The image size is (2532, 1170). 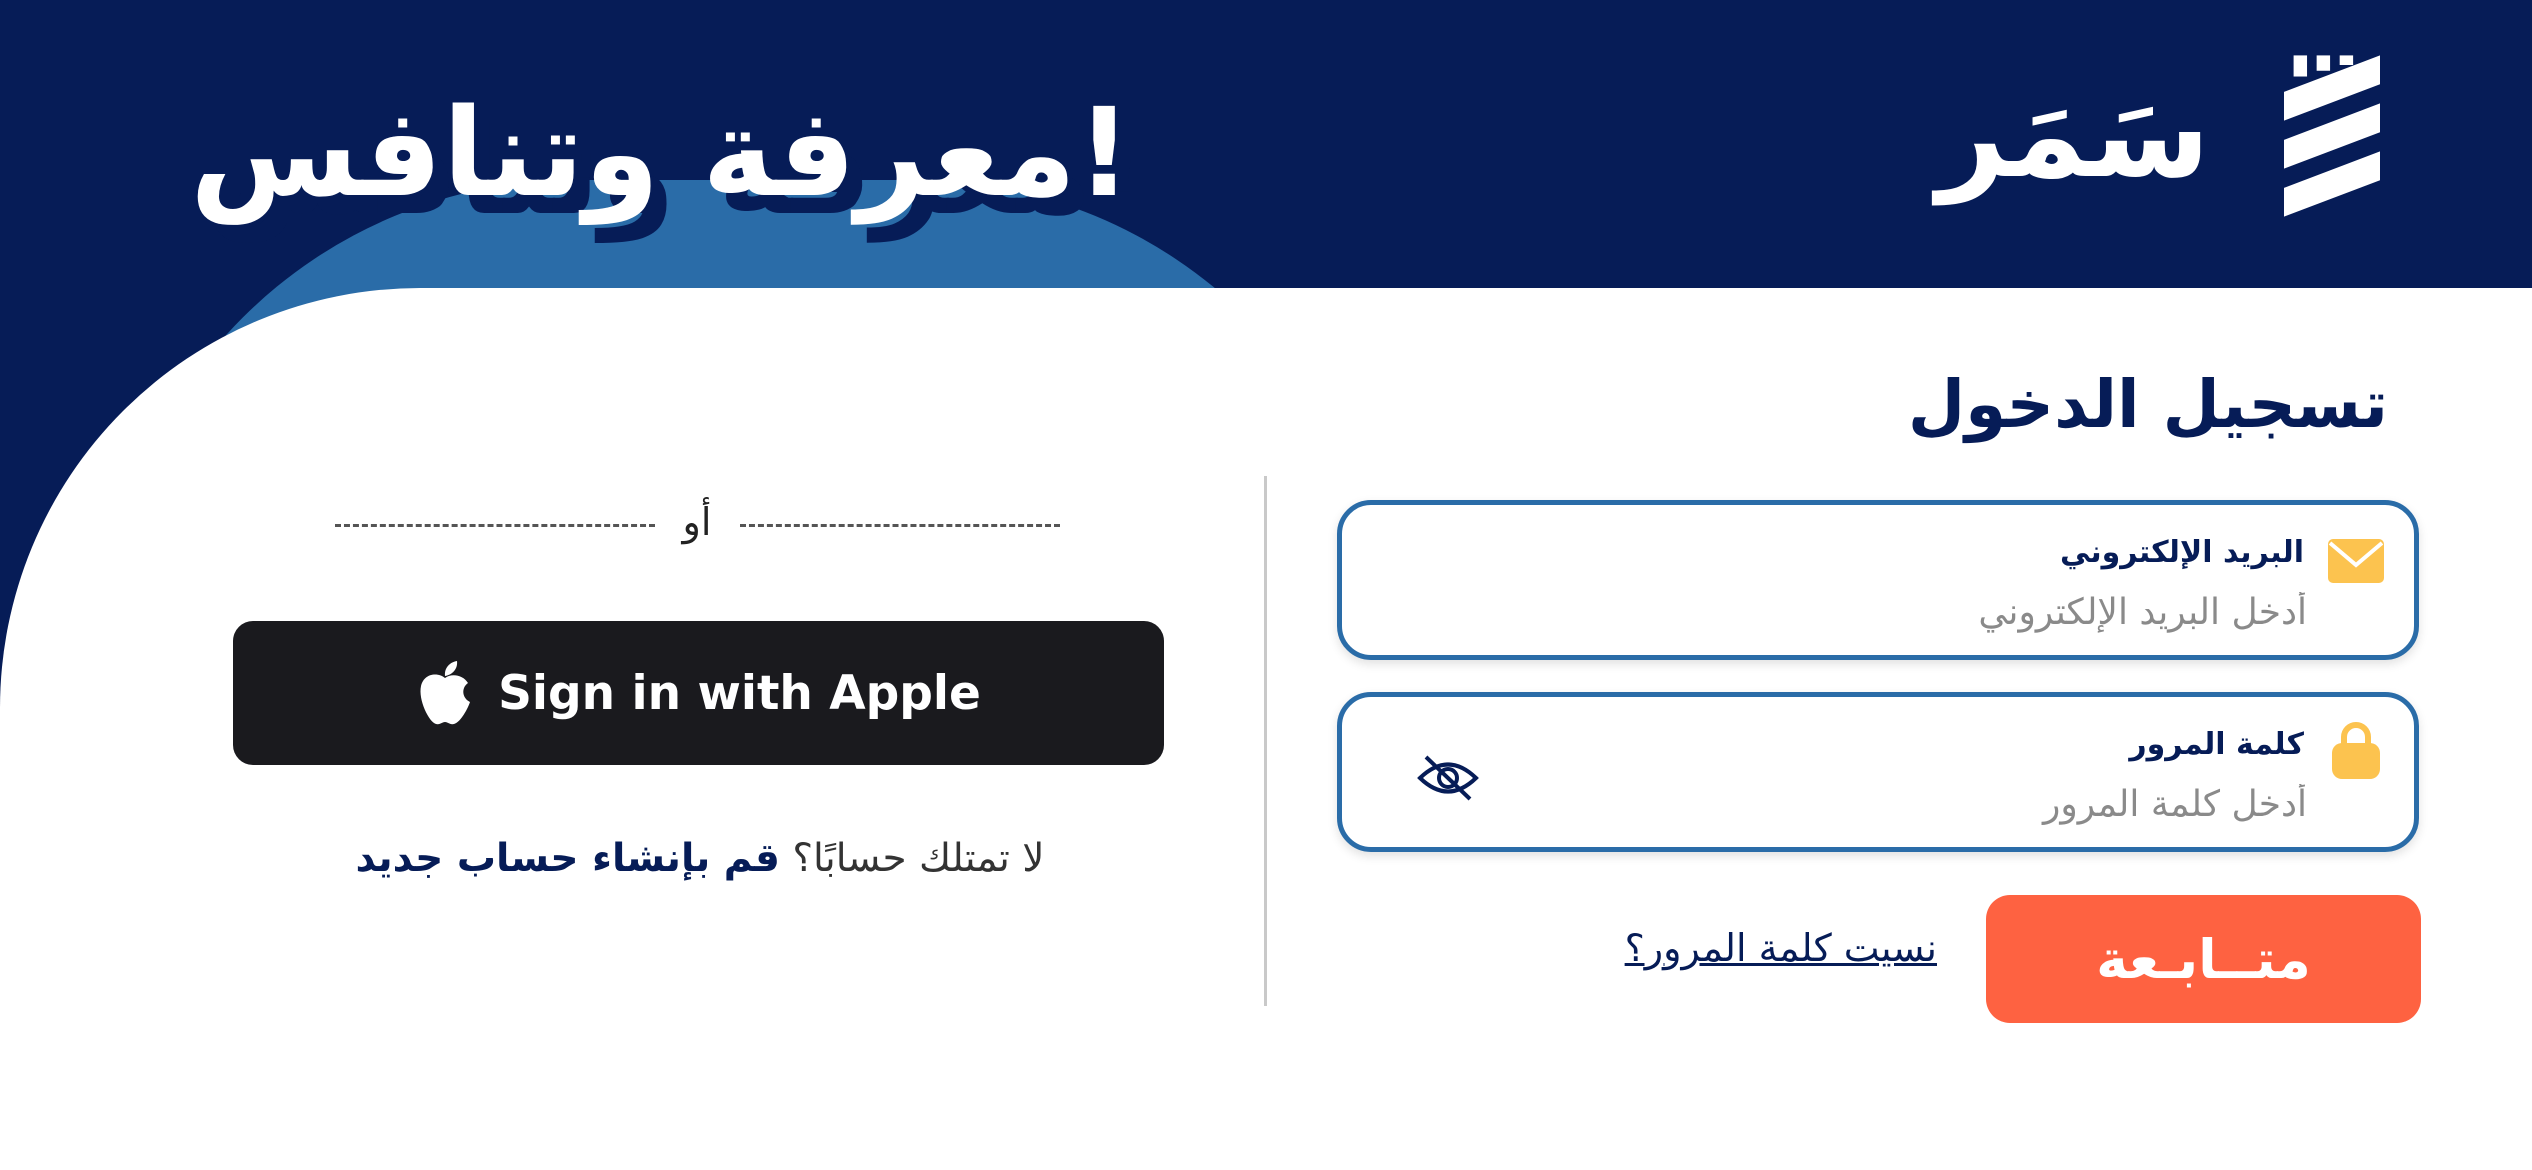 I want to click on signup-prompt: لا تمتلك حسابًا؟ قم بإنشاء حساب جديد, so click(x=700, y=858).